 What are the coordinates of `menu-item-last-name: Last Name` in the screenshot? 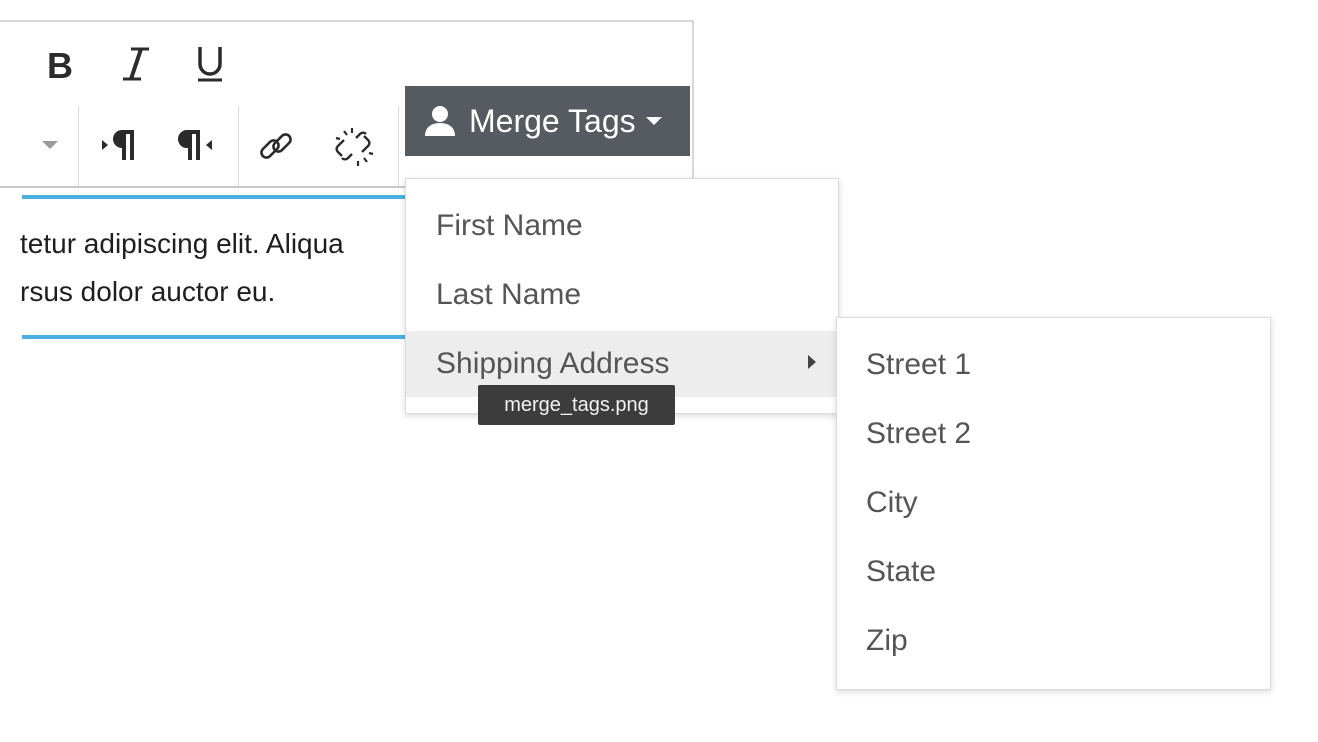 It's located at (622, 295).